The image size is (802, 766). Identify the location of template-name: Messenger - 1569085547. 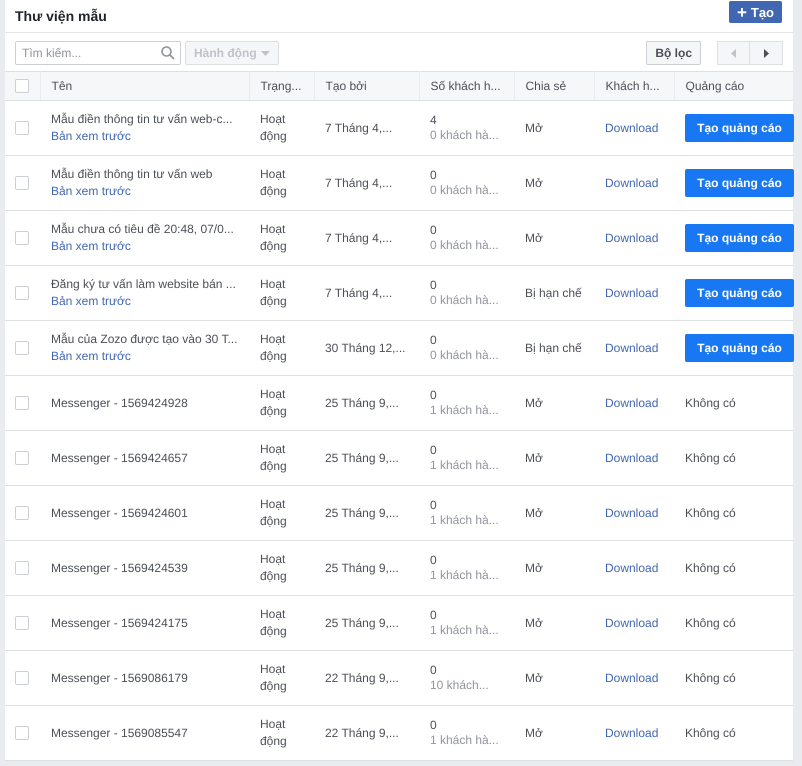
(120, 733).